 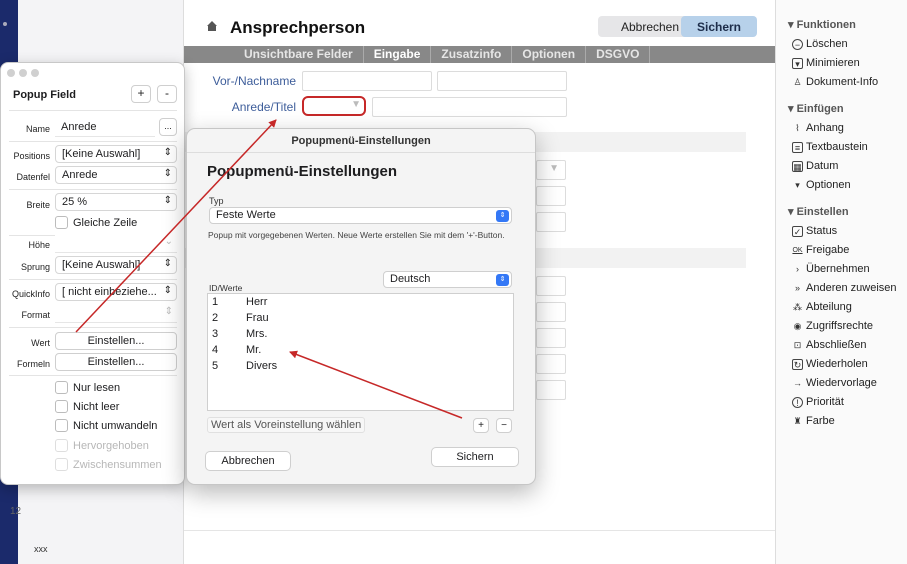 What do you see at coordinates (141, 94) in the screenshot?
I see `inspector-add-button: +` at bounding box center [141, 94].